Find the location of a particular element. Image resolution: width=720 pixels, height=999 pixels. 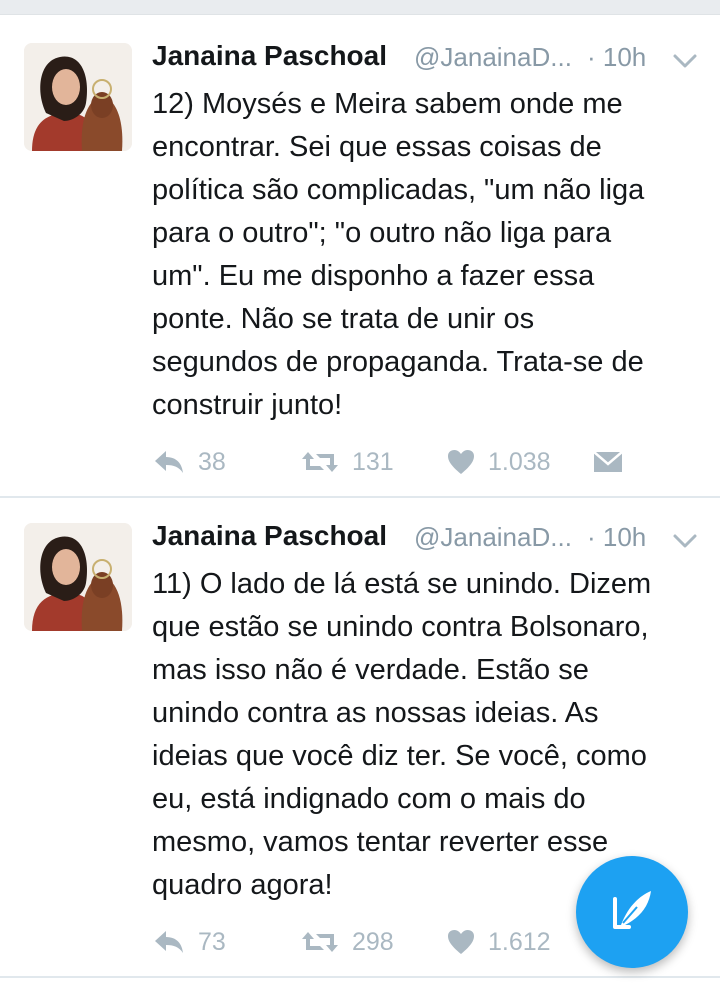

retweet-count: 298 is located at coordinates (373, 941).